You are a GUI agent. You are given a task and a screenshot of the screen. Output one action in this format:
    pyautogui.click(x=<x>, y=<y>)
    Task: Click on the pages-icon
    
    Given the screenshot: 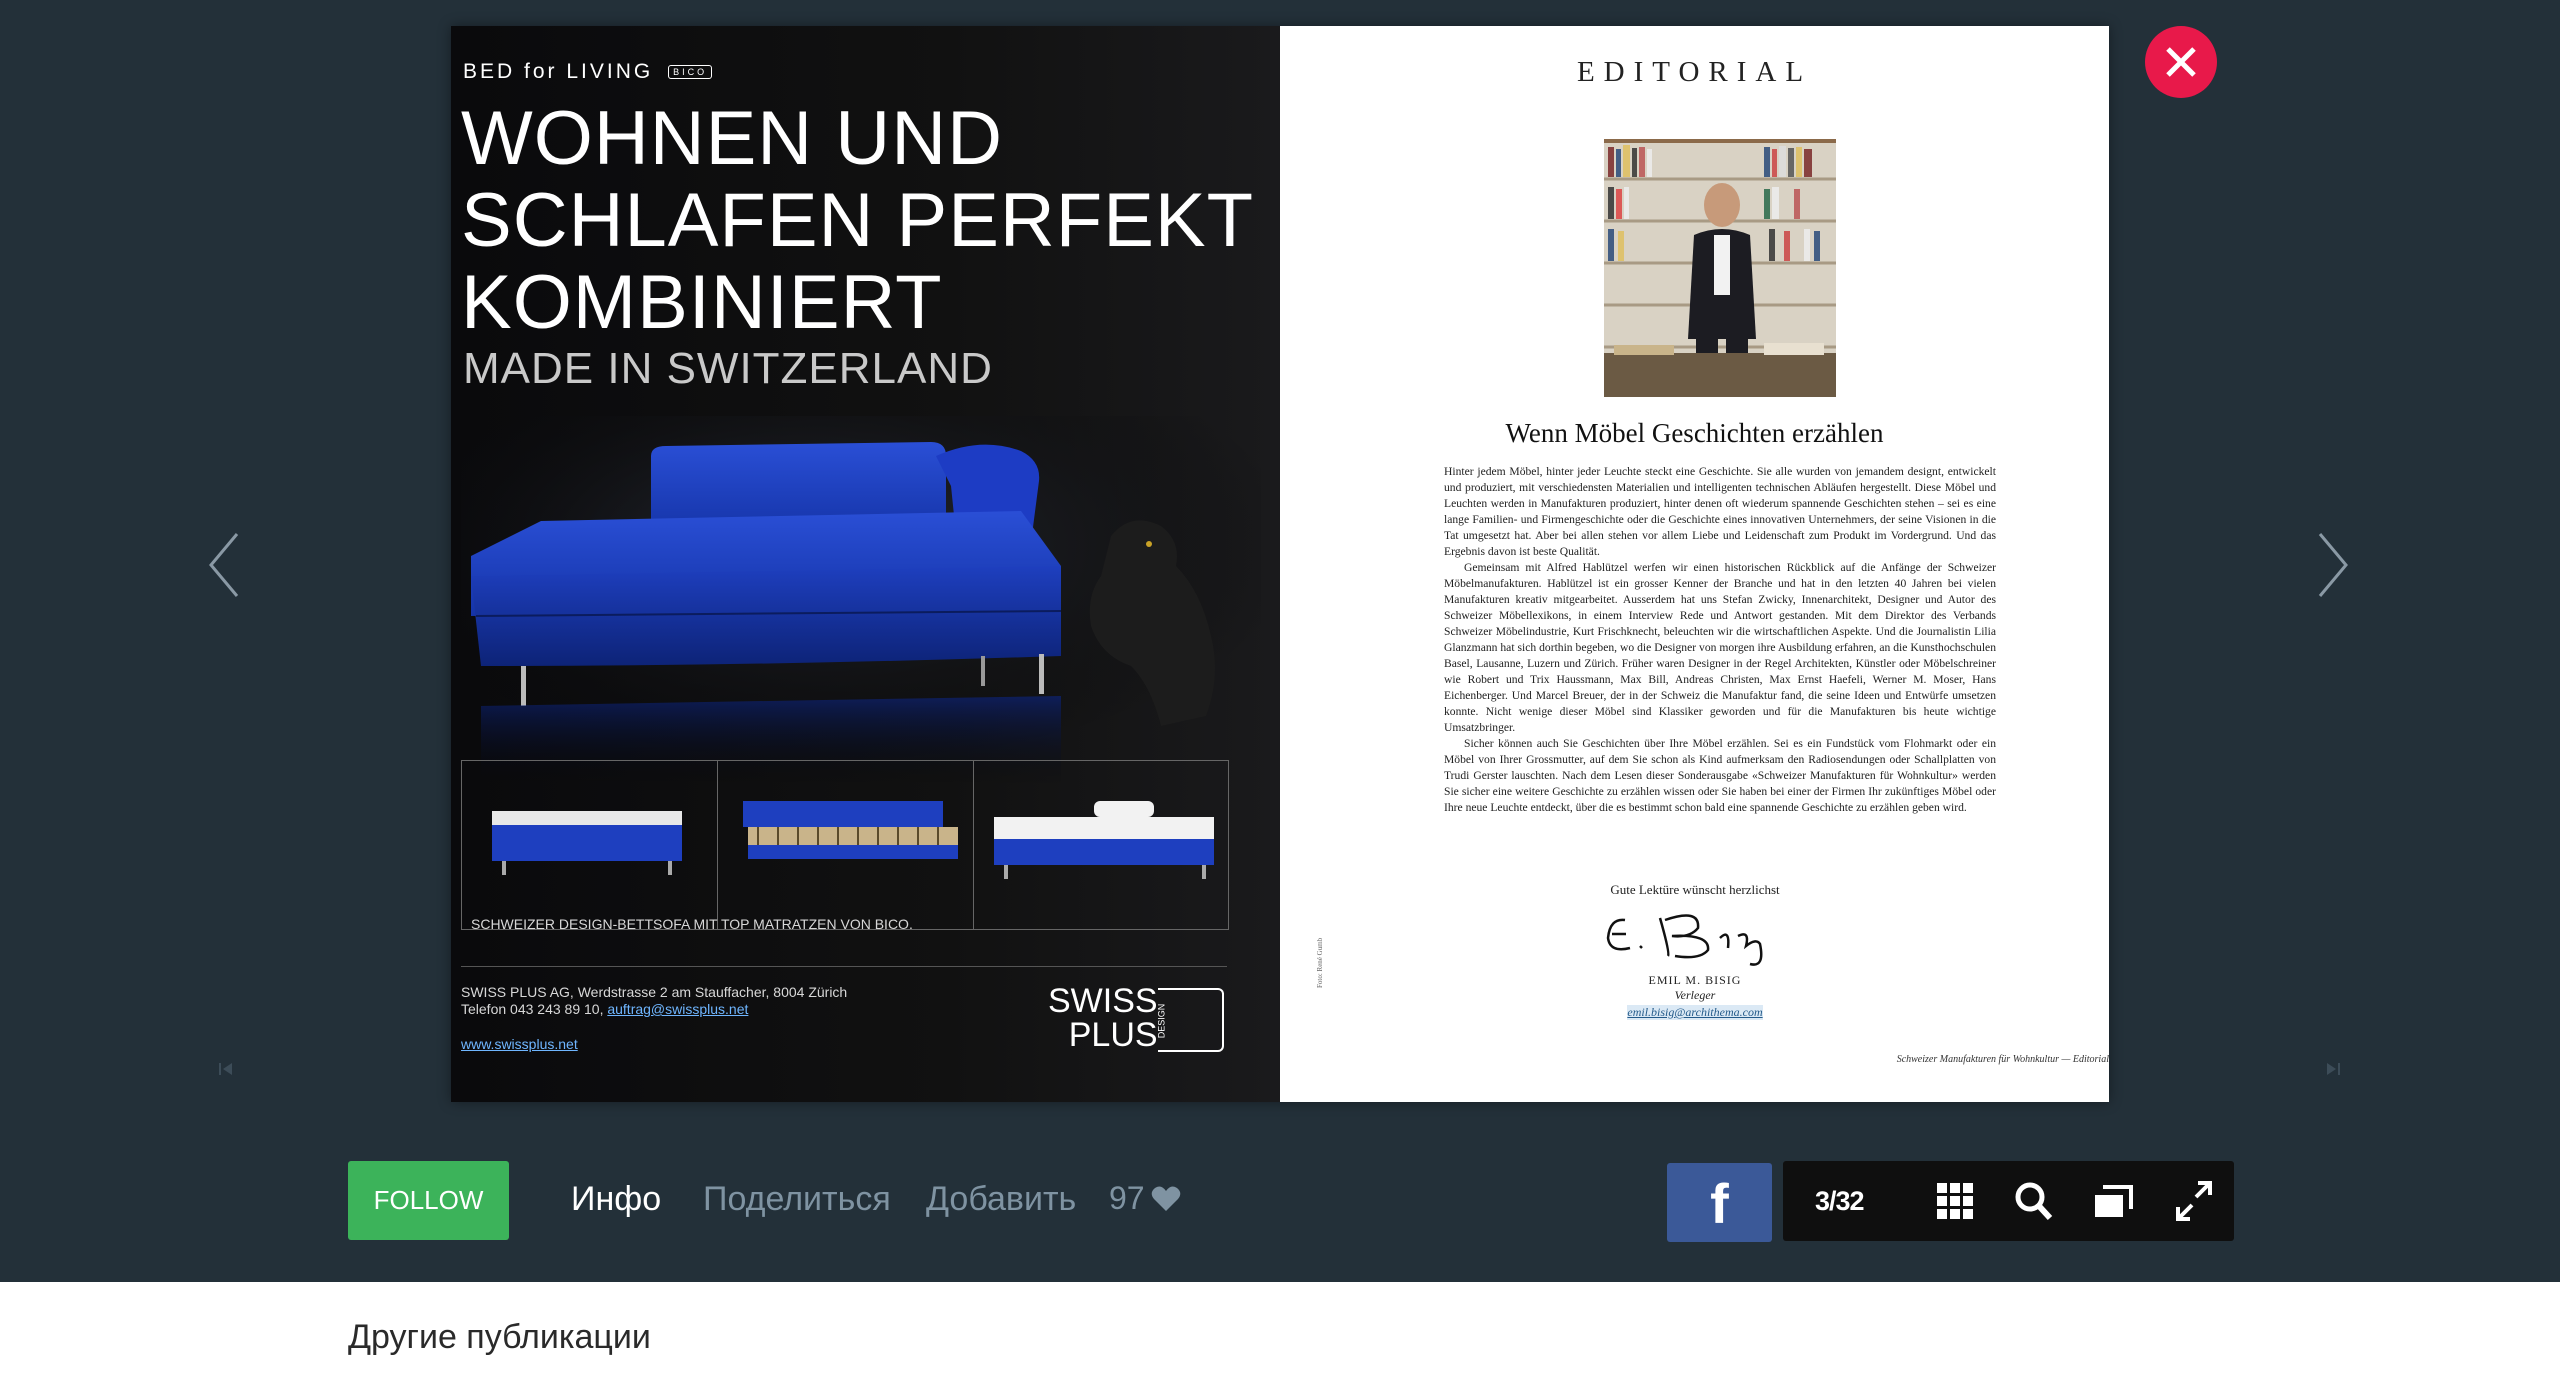 What is the action you would take?
    pyautogui.click(x=2114, y=1201)
    